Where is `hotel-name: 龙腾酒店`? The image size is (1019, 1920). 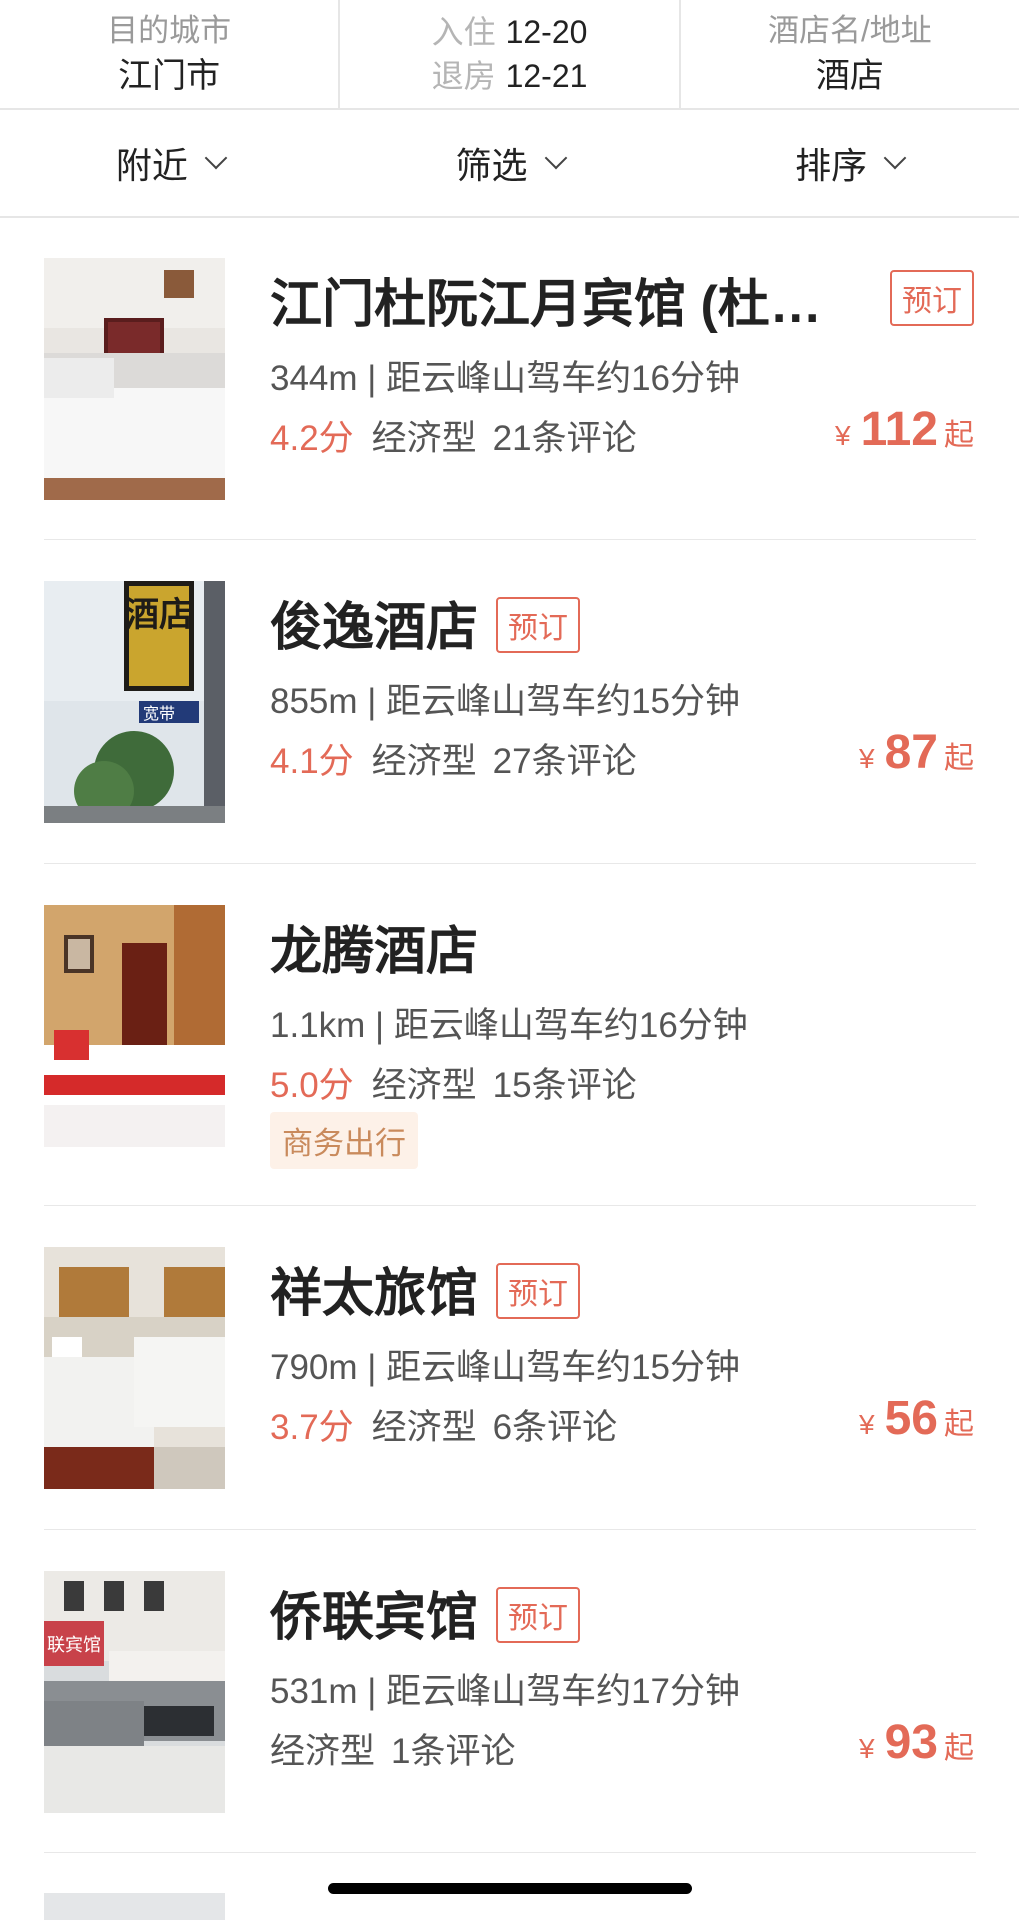 hotel-name: 龙腾酒店 is located at coordinates (374, 946).